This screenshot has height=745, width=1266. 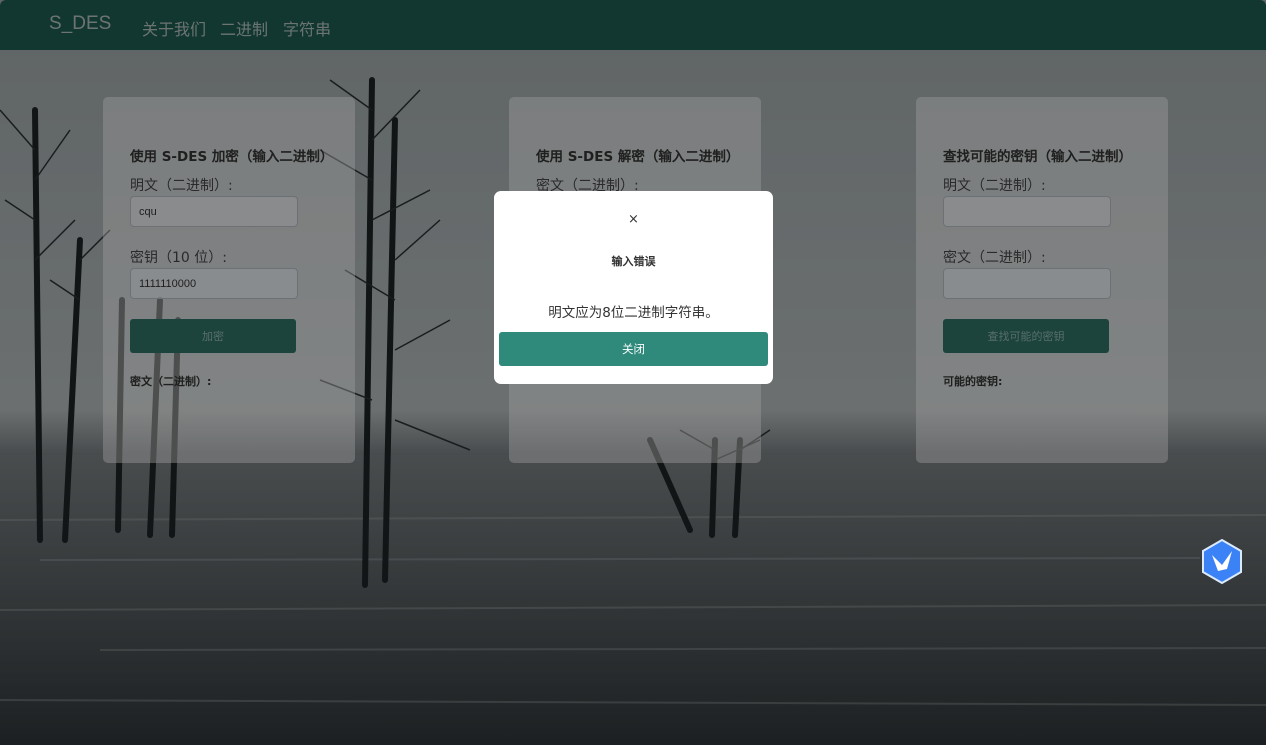 I want to click on modal-message: 明文应为8位二进制字符串。, so click(x=633, y=313).